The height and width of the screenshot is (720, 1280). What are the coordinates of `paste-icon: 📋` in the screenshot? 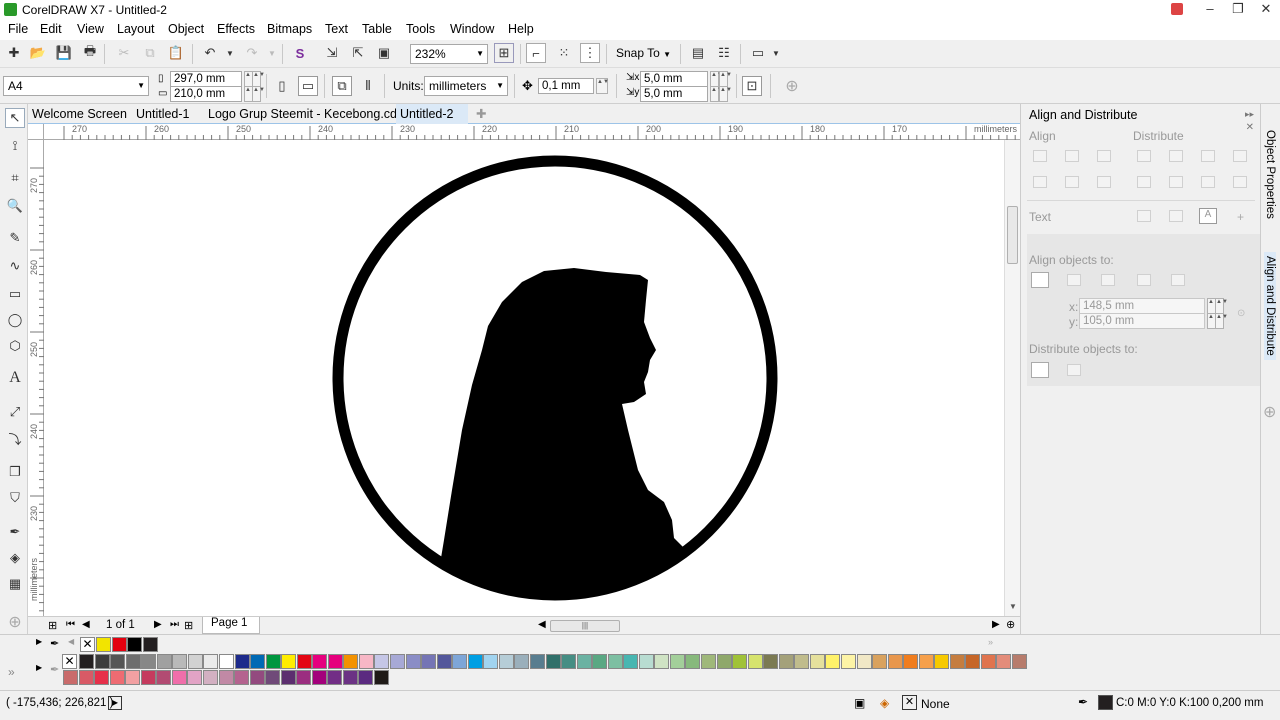 It's located at (176, 53).